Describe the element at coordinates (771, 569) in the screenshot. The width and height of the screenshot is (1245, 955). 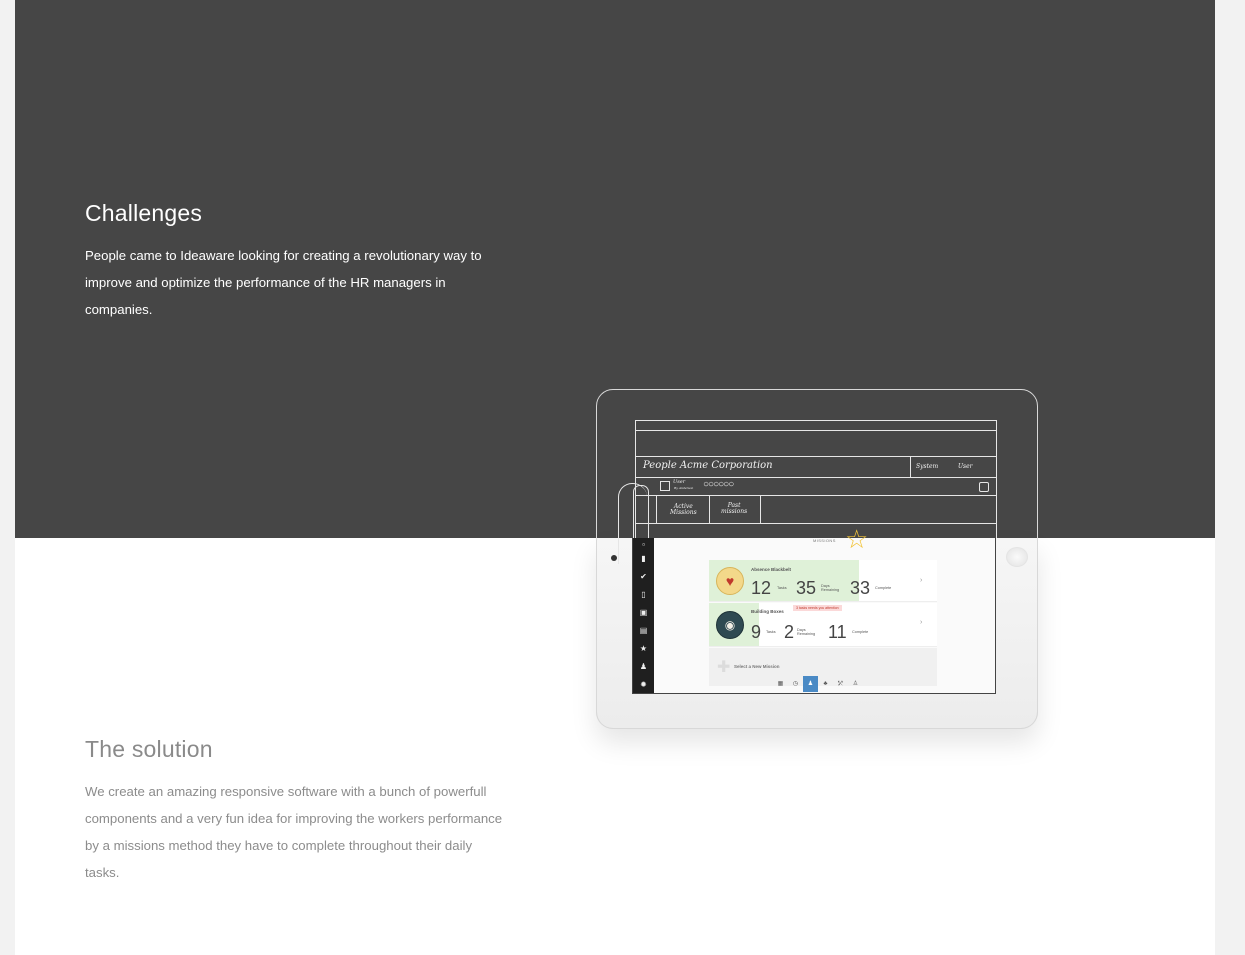
I see `mission-name: Absence Blackbelt` at that location.